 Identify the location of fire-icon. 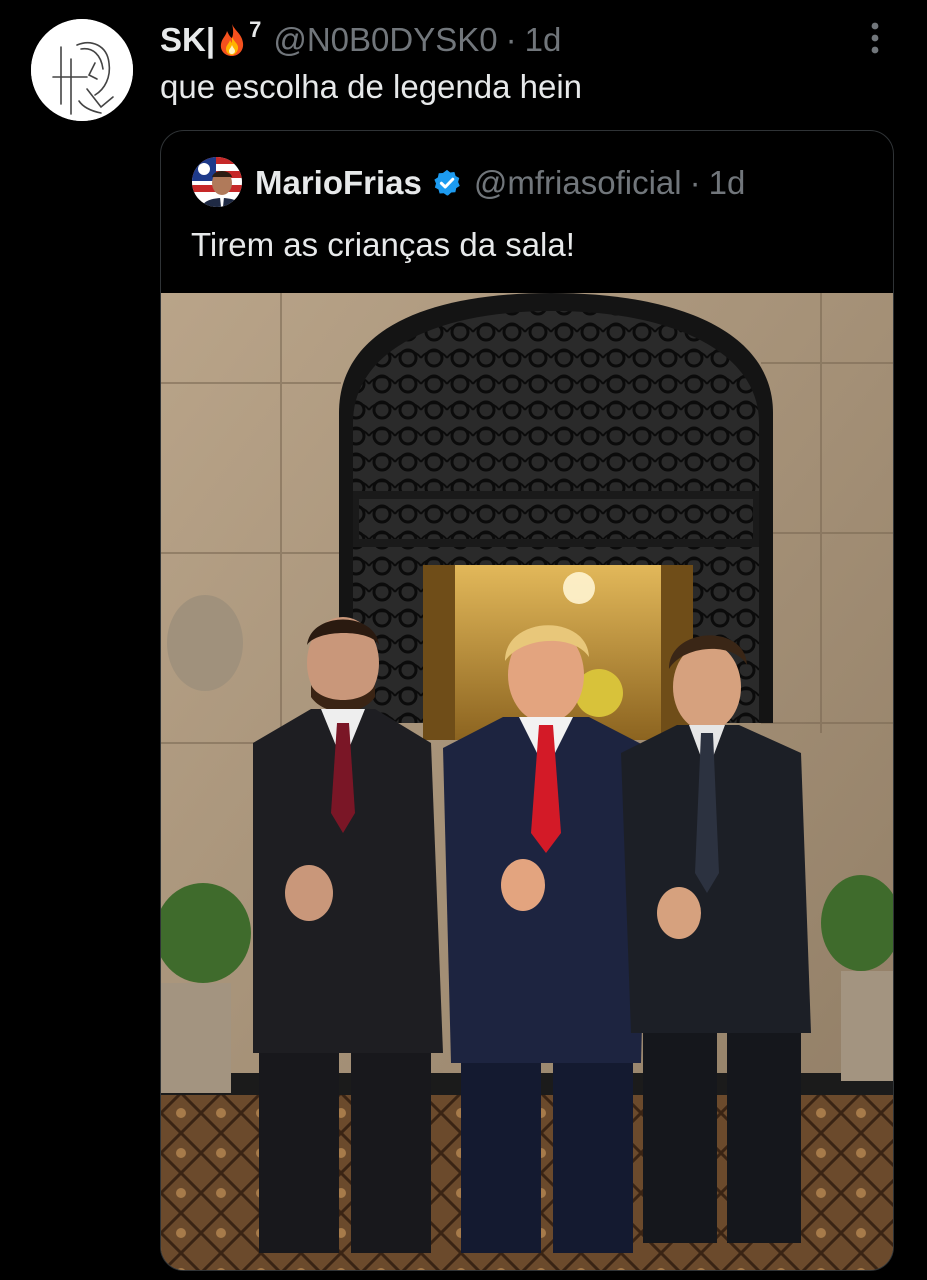
(232, 40).